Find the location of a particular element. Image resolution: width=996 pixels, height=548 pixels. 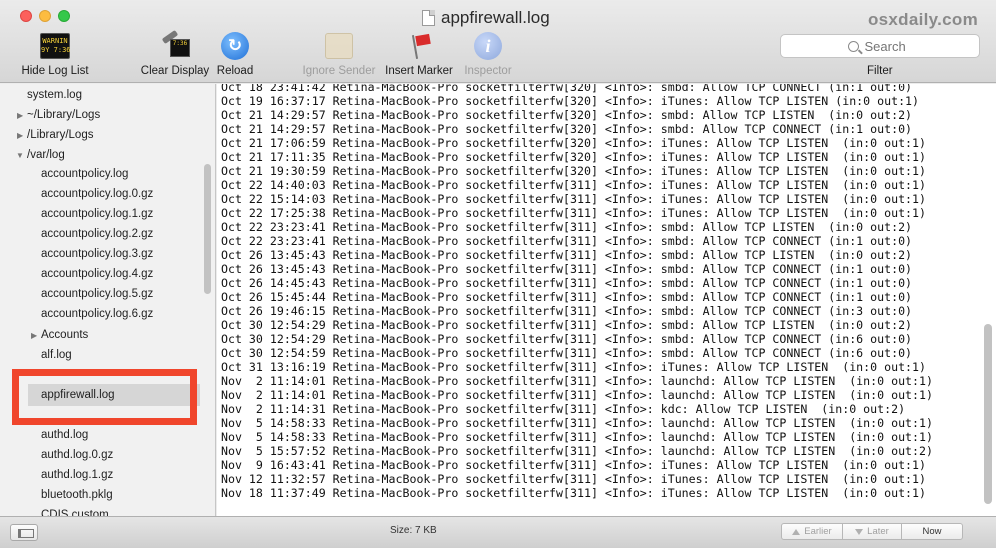

now-button: Now is located at coordinates (932, 531).